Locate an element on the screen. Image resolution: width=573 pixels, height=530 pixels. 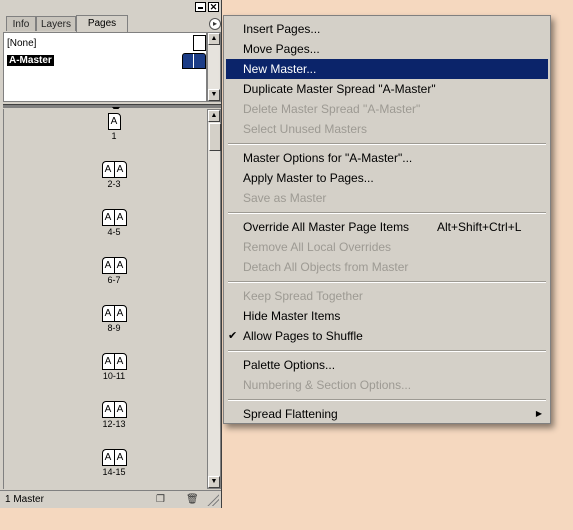
scrollbar-thumb is located at coordinates (215, 137).